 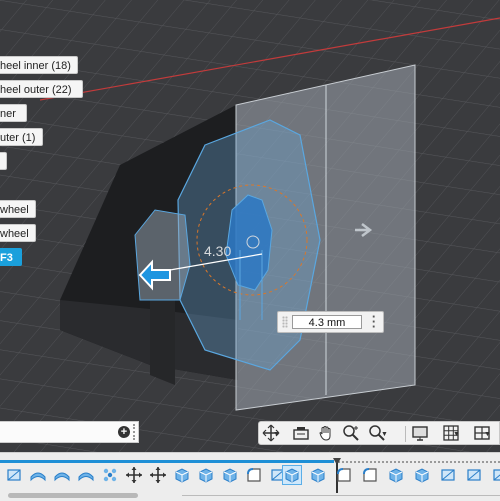 What do you see at coordinates (451, 433) in the screenshot?
I see `grid-settings-icon` at bounding box center [451, 433].